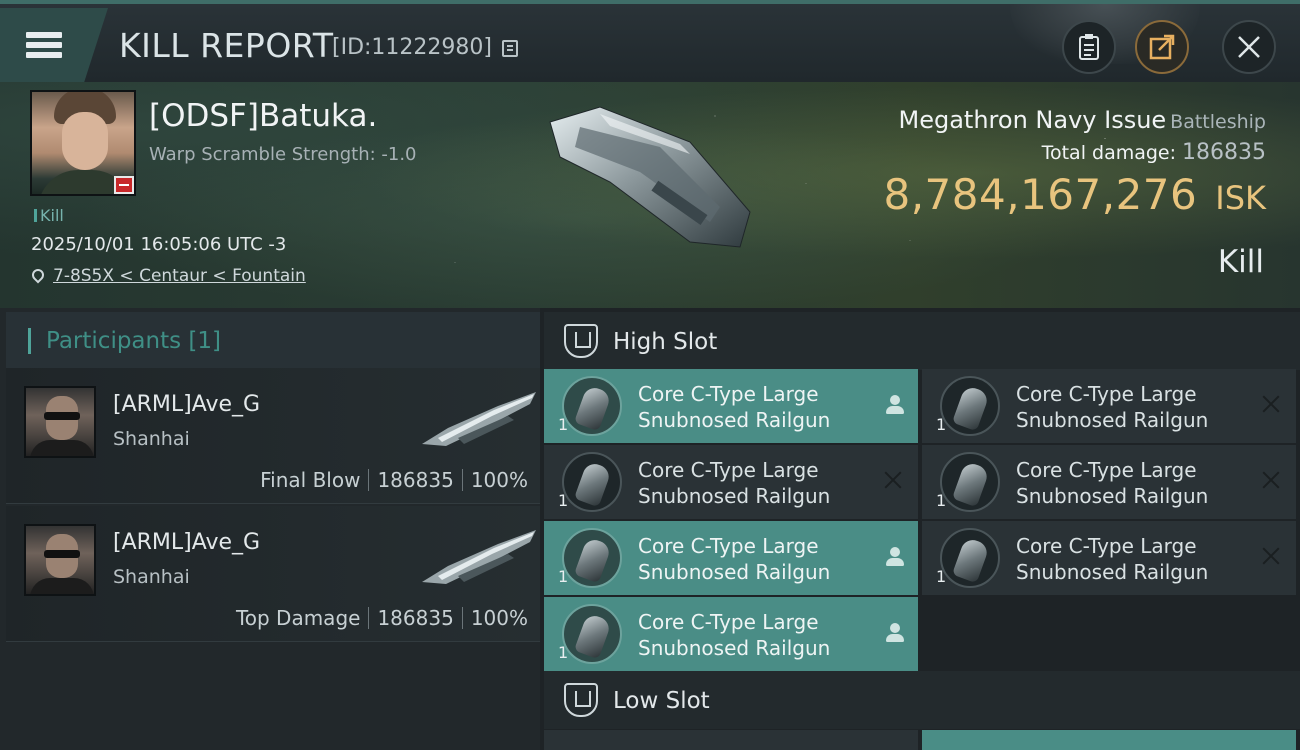 The height and width of the screenshot is (750, 1300). I want to click on ship-class: Battleship, so click(1218, 122).